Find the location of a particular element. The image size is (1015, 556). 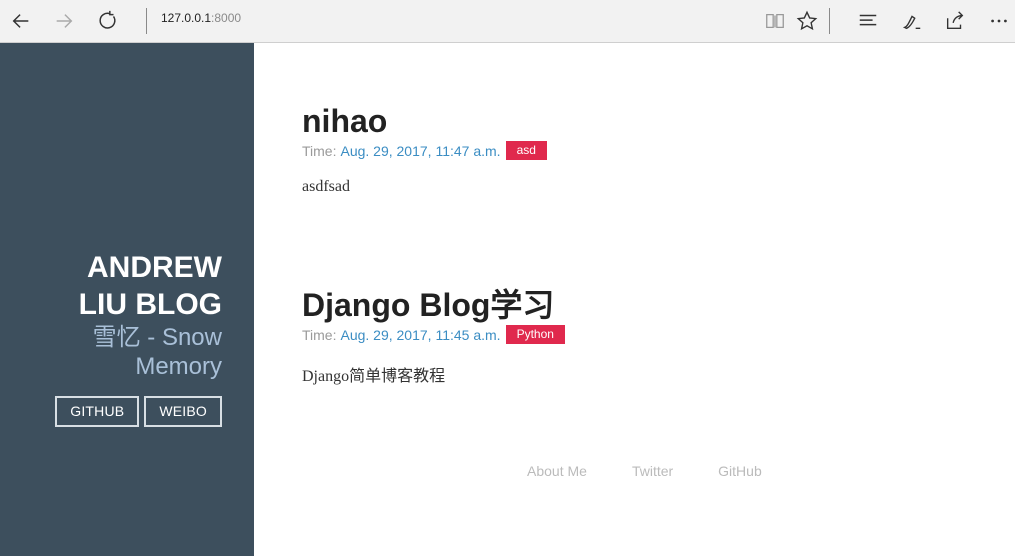

url-port: :8000 is located at coordinates (226, 18).